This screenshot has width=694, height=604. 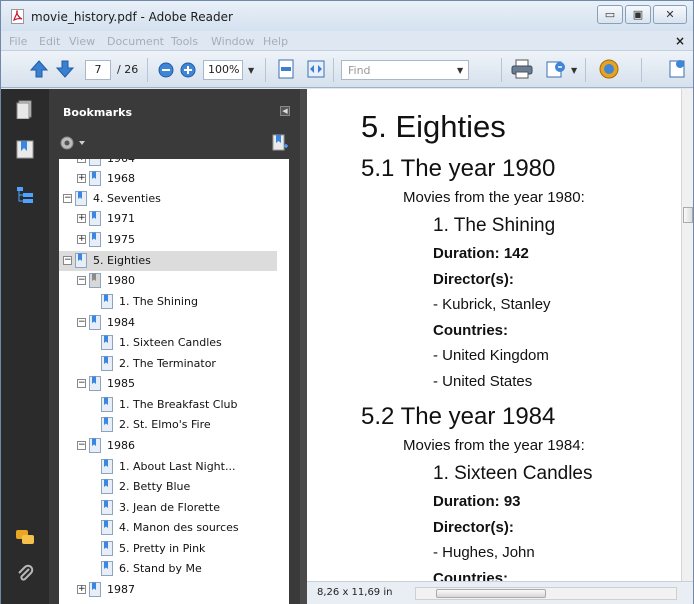 I want to click on fit-width-icon, so click(x=316, y=69).